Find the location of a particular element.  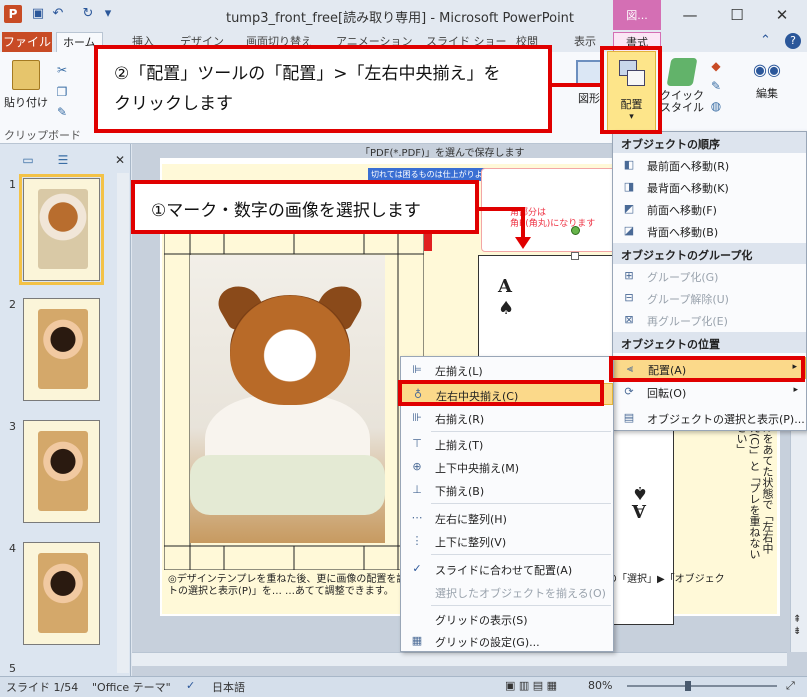

submenu-arrow-icon: ▸ is located at coordinates (795, 390).